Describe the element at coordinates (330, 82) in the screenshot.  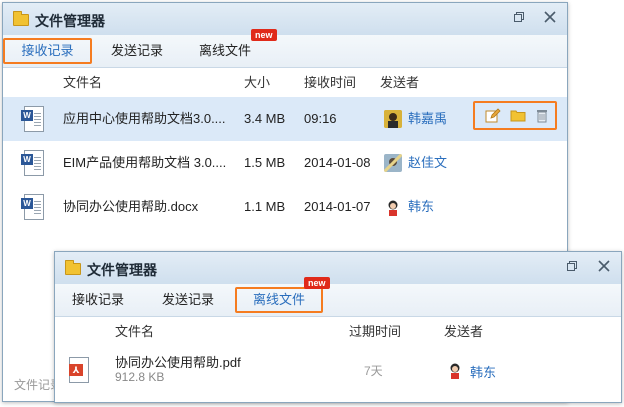
I see `col-time: 接收时间` at that location.